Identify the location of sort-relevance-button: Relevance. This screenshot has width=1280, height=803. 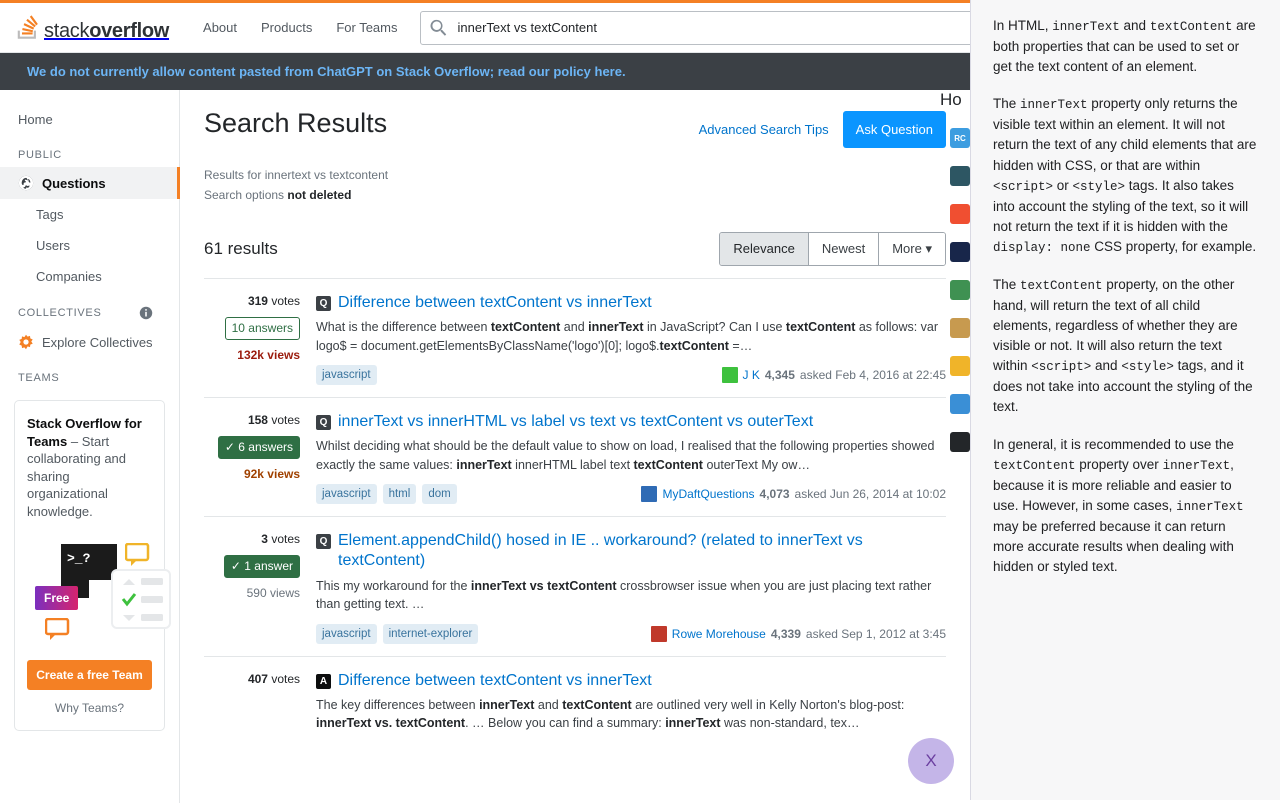
(763, 249).